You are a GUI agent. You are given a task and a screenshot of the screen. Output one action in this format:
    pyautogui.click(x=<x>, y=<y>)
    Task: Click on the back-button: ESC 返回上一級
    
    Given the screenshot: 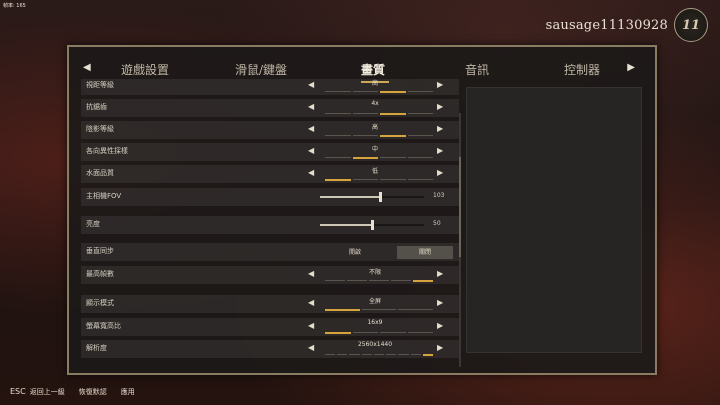 What is the action you would take?
    pyautogui.click(x=37, y=392)
    